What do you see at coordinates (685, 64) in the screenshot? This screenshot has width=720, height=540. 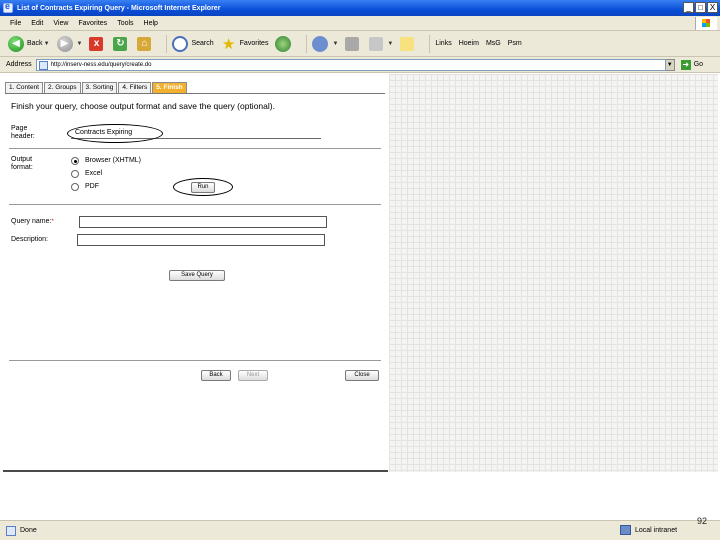 I see `go-arrow-icon: ➜` at bounding box center [685, 64].